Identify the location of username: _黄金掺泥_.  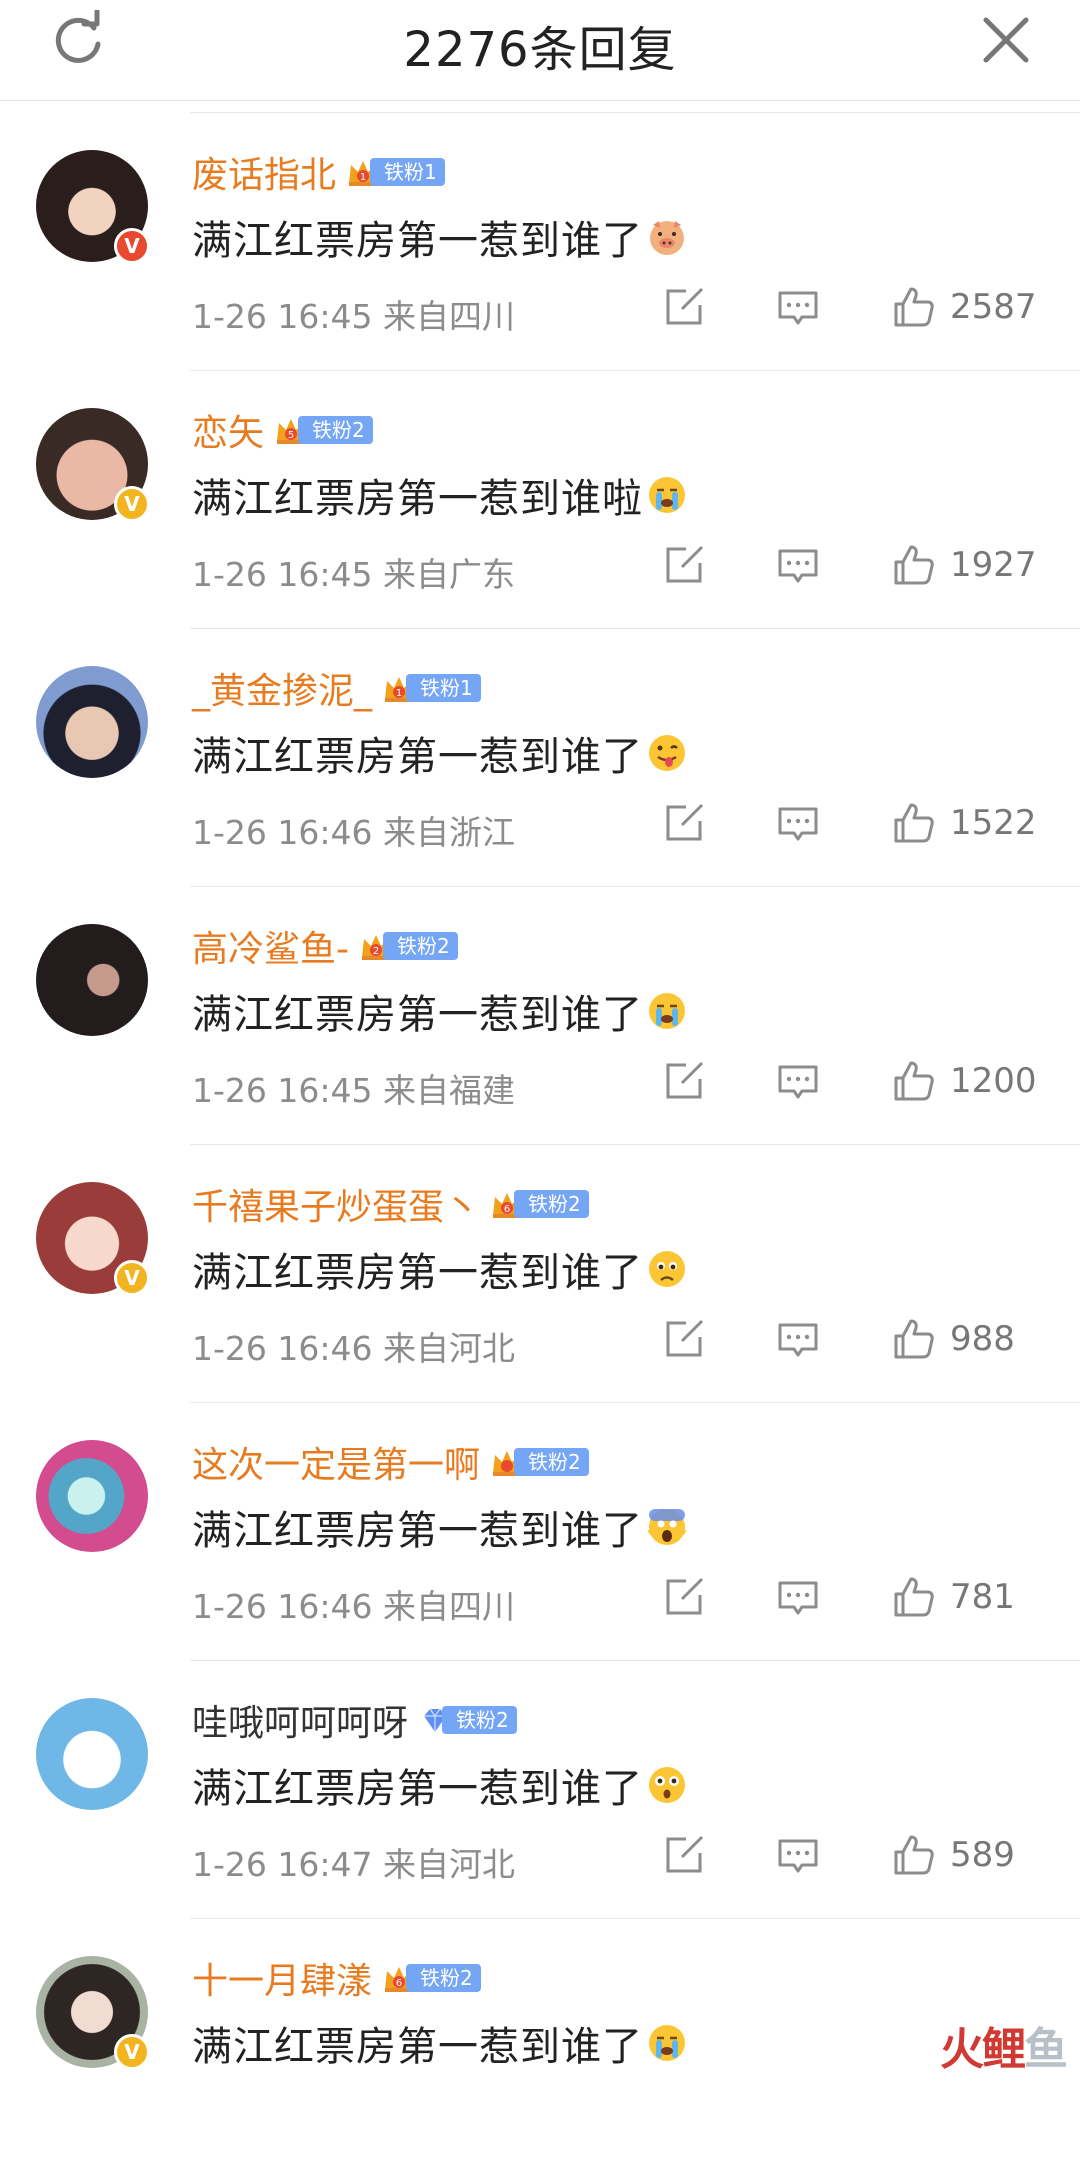
(282, 688).